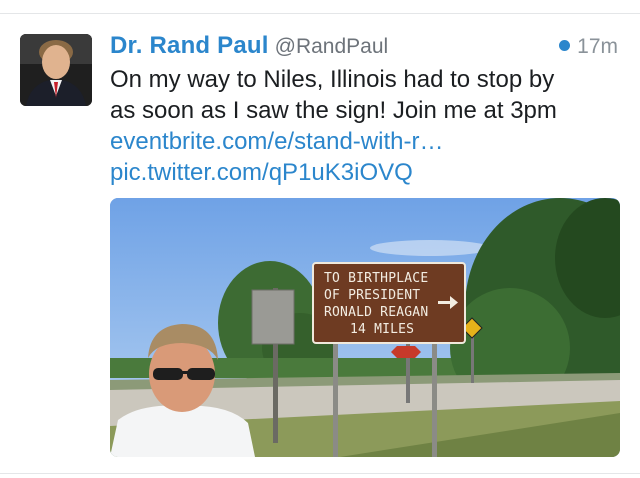 Image resolution: width=640 pixels, height=478 pixels. I want to click on sign-line: 14 MILES, so click(382, 329).